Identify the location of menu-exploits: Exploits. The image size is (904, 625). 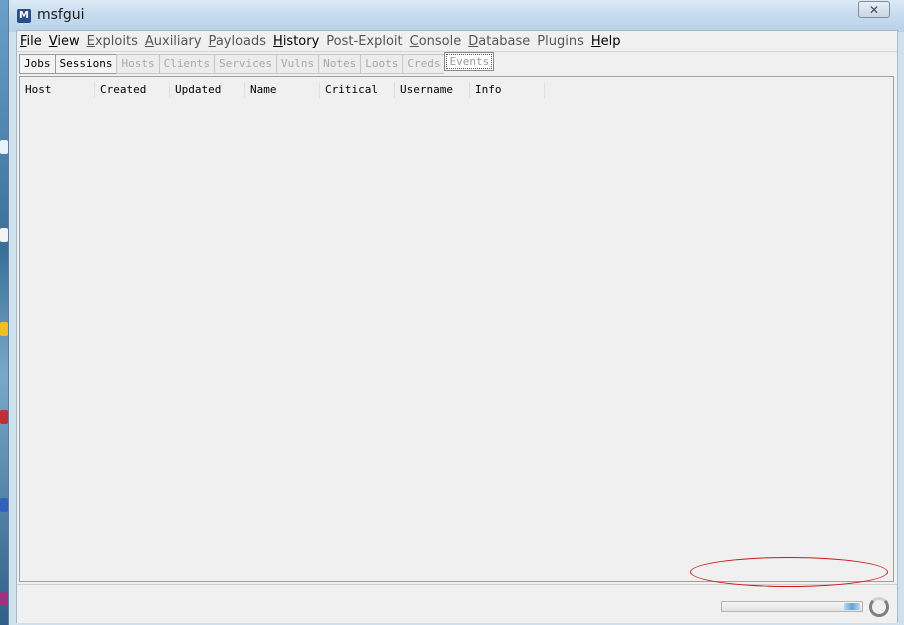
(112, 41).